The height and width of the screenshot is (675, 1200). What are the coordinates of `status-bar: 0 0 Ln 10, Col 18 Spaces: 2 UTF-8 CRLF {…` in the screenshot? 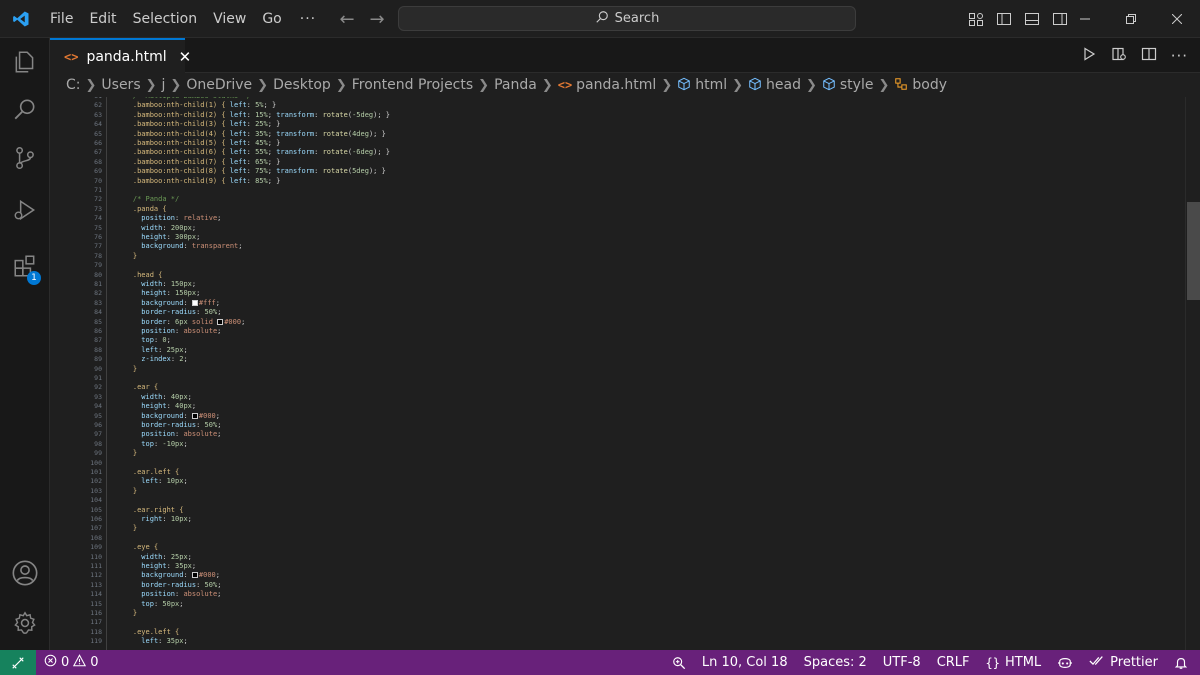 It's located at (600, 662).